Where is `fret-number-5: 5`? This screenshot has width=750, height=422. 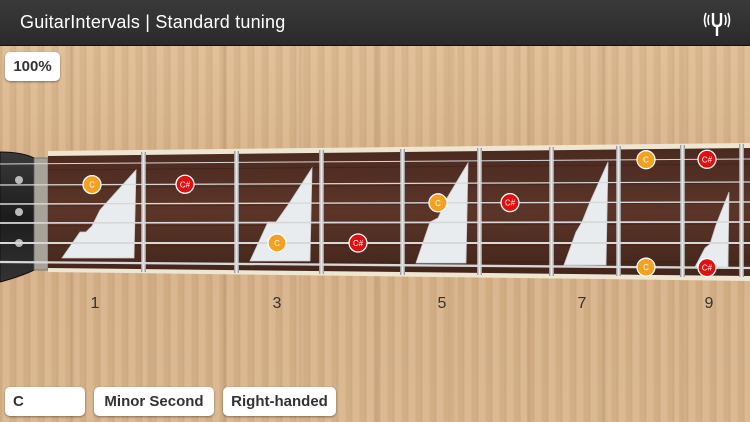
fret-number-5: 5 is located at coordinates (442, 303).